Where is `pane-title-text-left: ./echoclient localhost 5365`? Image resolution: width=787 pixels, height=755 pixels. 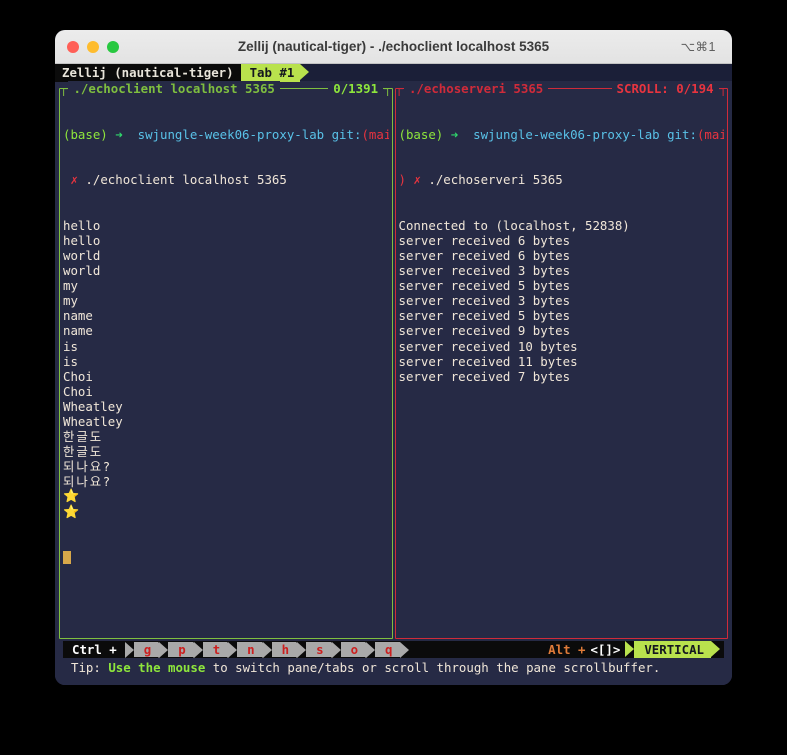
pane-title-text-left: ./echoclient localhost 5365 is located at coordinates (174, 88).